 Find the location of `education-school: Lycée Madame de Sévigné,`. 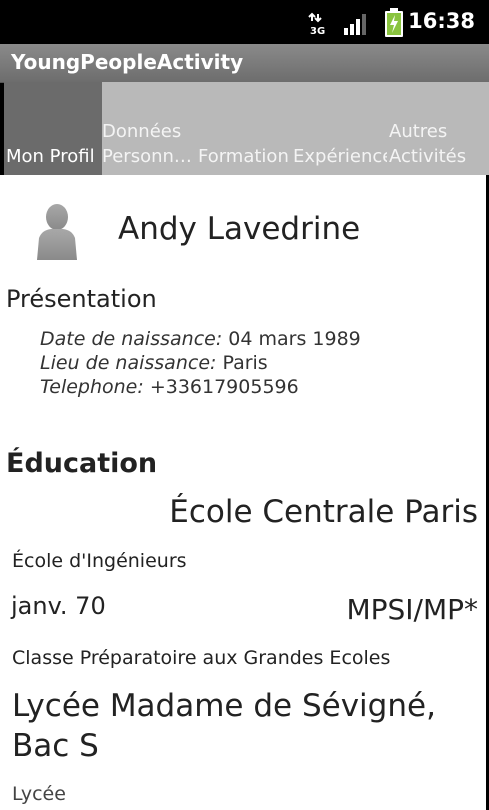

education-school: Lycée Madame de Sévigné, is located at coordinates (224, 706).